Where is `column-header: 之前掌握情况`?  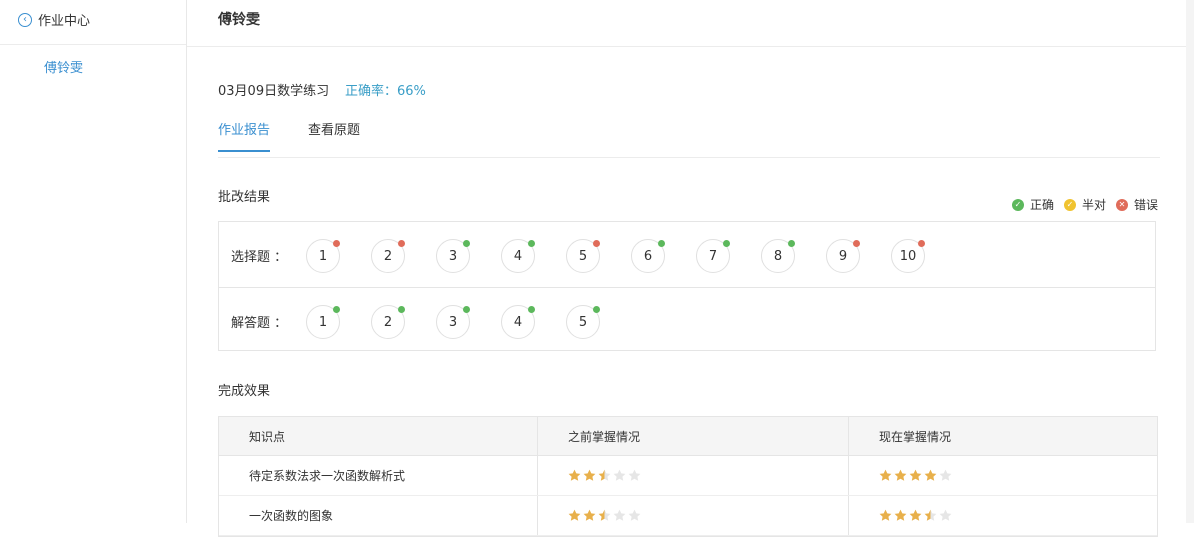 column-header: 之前掌握情况 is located at coordinates (693, 436).